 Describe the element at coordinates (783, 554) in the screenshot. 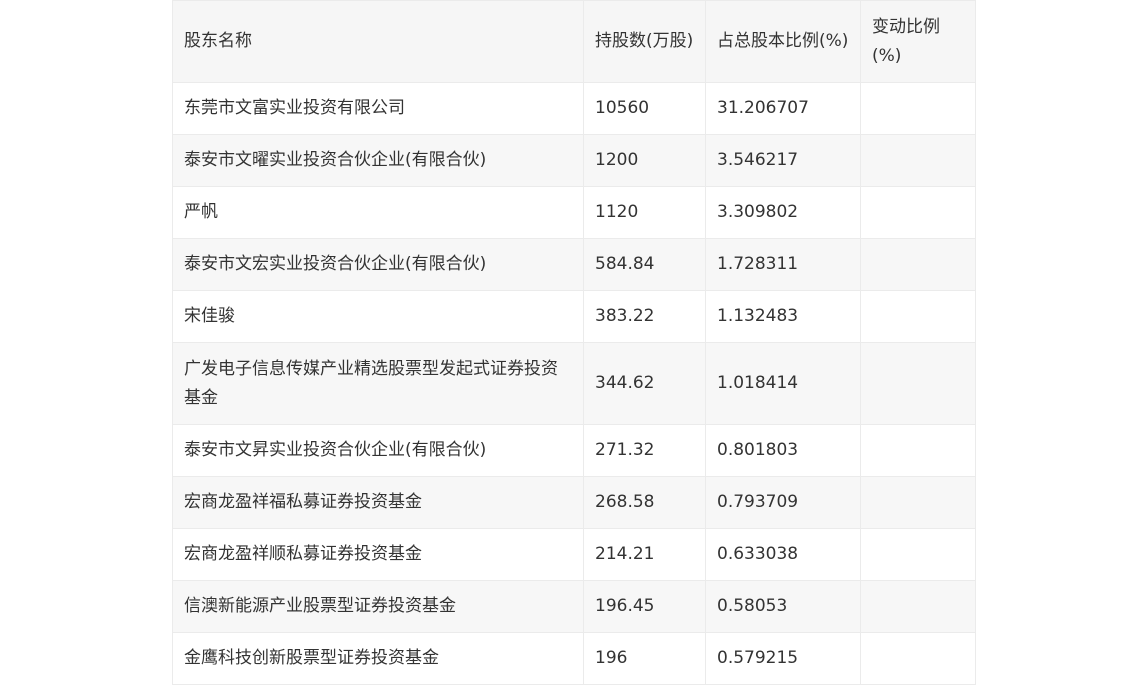

I see `cell-ratio: 0.633038` at that location.